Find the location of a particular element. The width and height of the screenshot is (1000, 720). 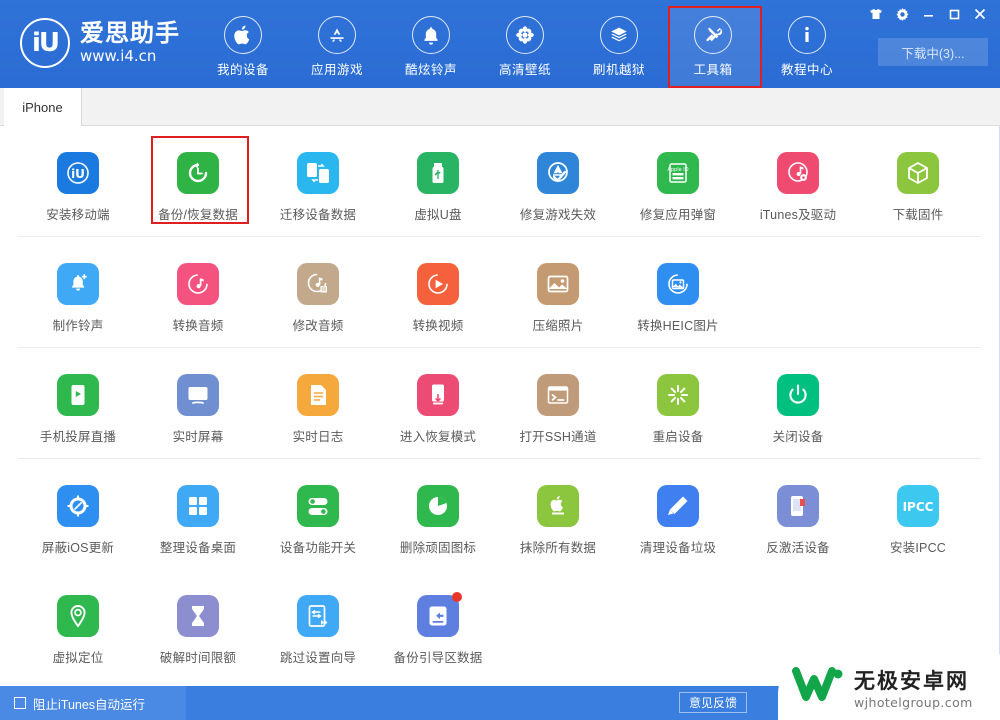

tool-label: 安装IPCC is located at coordinates (918, 548).